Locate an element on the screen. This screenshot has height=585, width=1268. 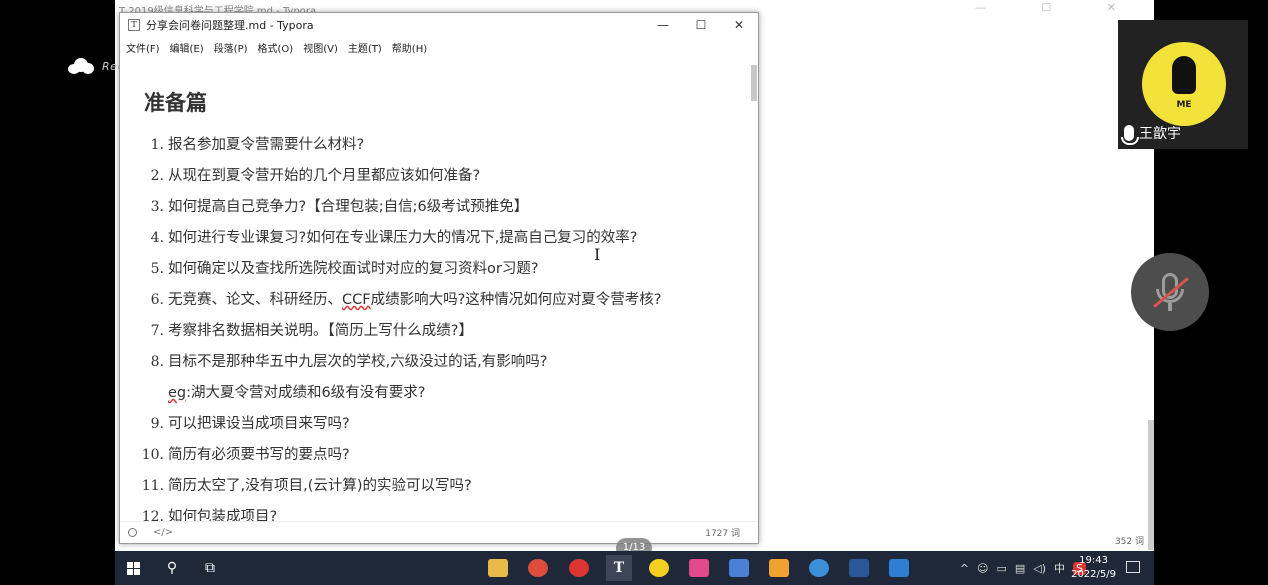
background-scrollbar is located at coordinates (1151, 485).